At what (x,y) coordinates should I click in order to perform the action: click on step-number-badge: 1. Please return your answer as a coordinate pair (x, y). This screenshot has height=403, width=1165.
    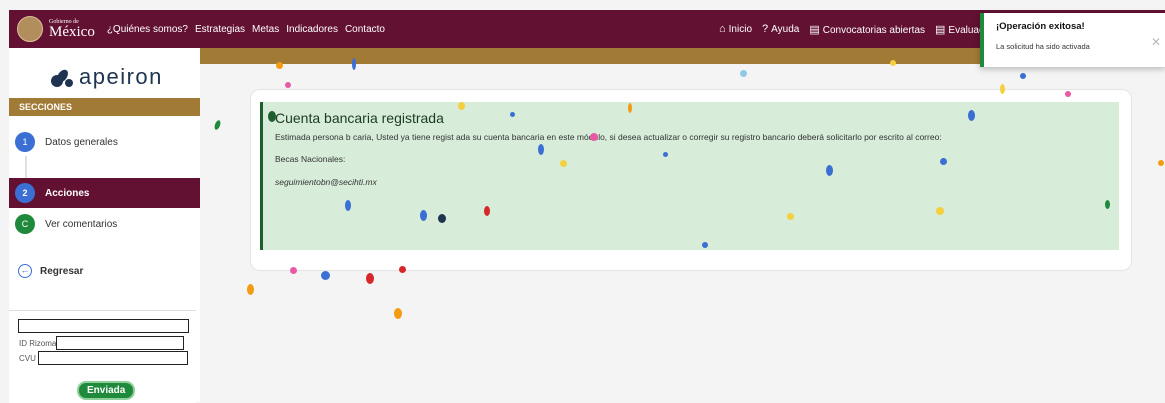
    Looking at the image, I should click on (25, 142).